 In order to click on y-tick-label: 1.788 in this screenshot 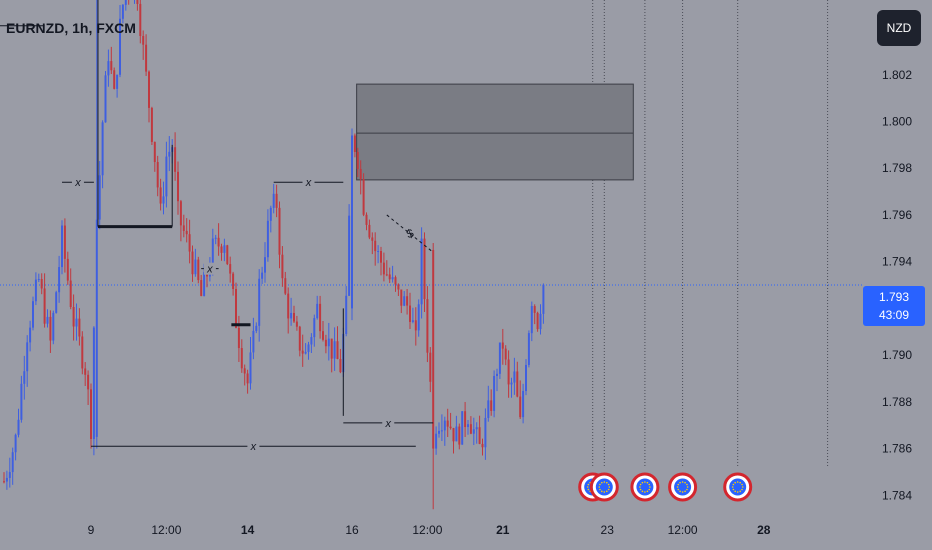, I will do `click(897, 402)`.